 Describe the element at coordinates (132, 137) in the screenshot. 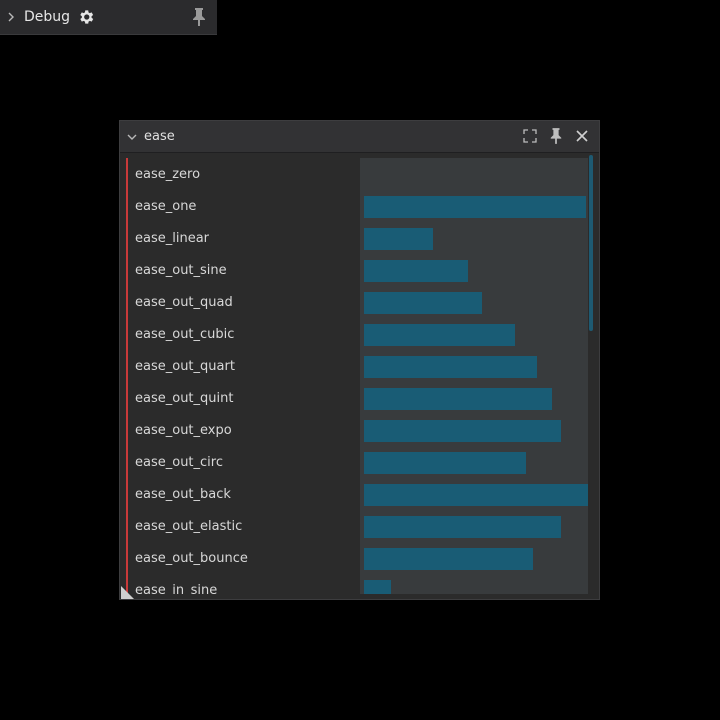

I see `chevron-down-icon` at that location.